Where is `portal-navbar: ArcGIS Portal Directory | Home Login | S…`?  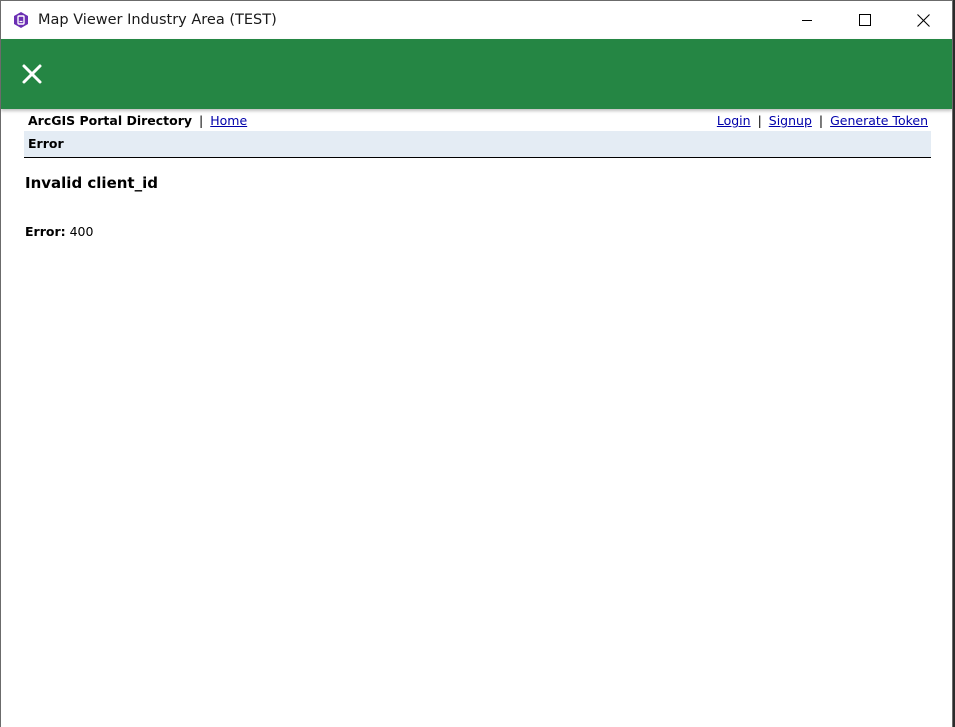
portal-navbar: ArcGIS Portal Directory | Home Login | S… is located at coordinates (477, 120).